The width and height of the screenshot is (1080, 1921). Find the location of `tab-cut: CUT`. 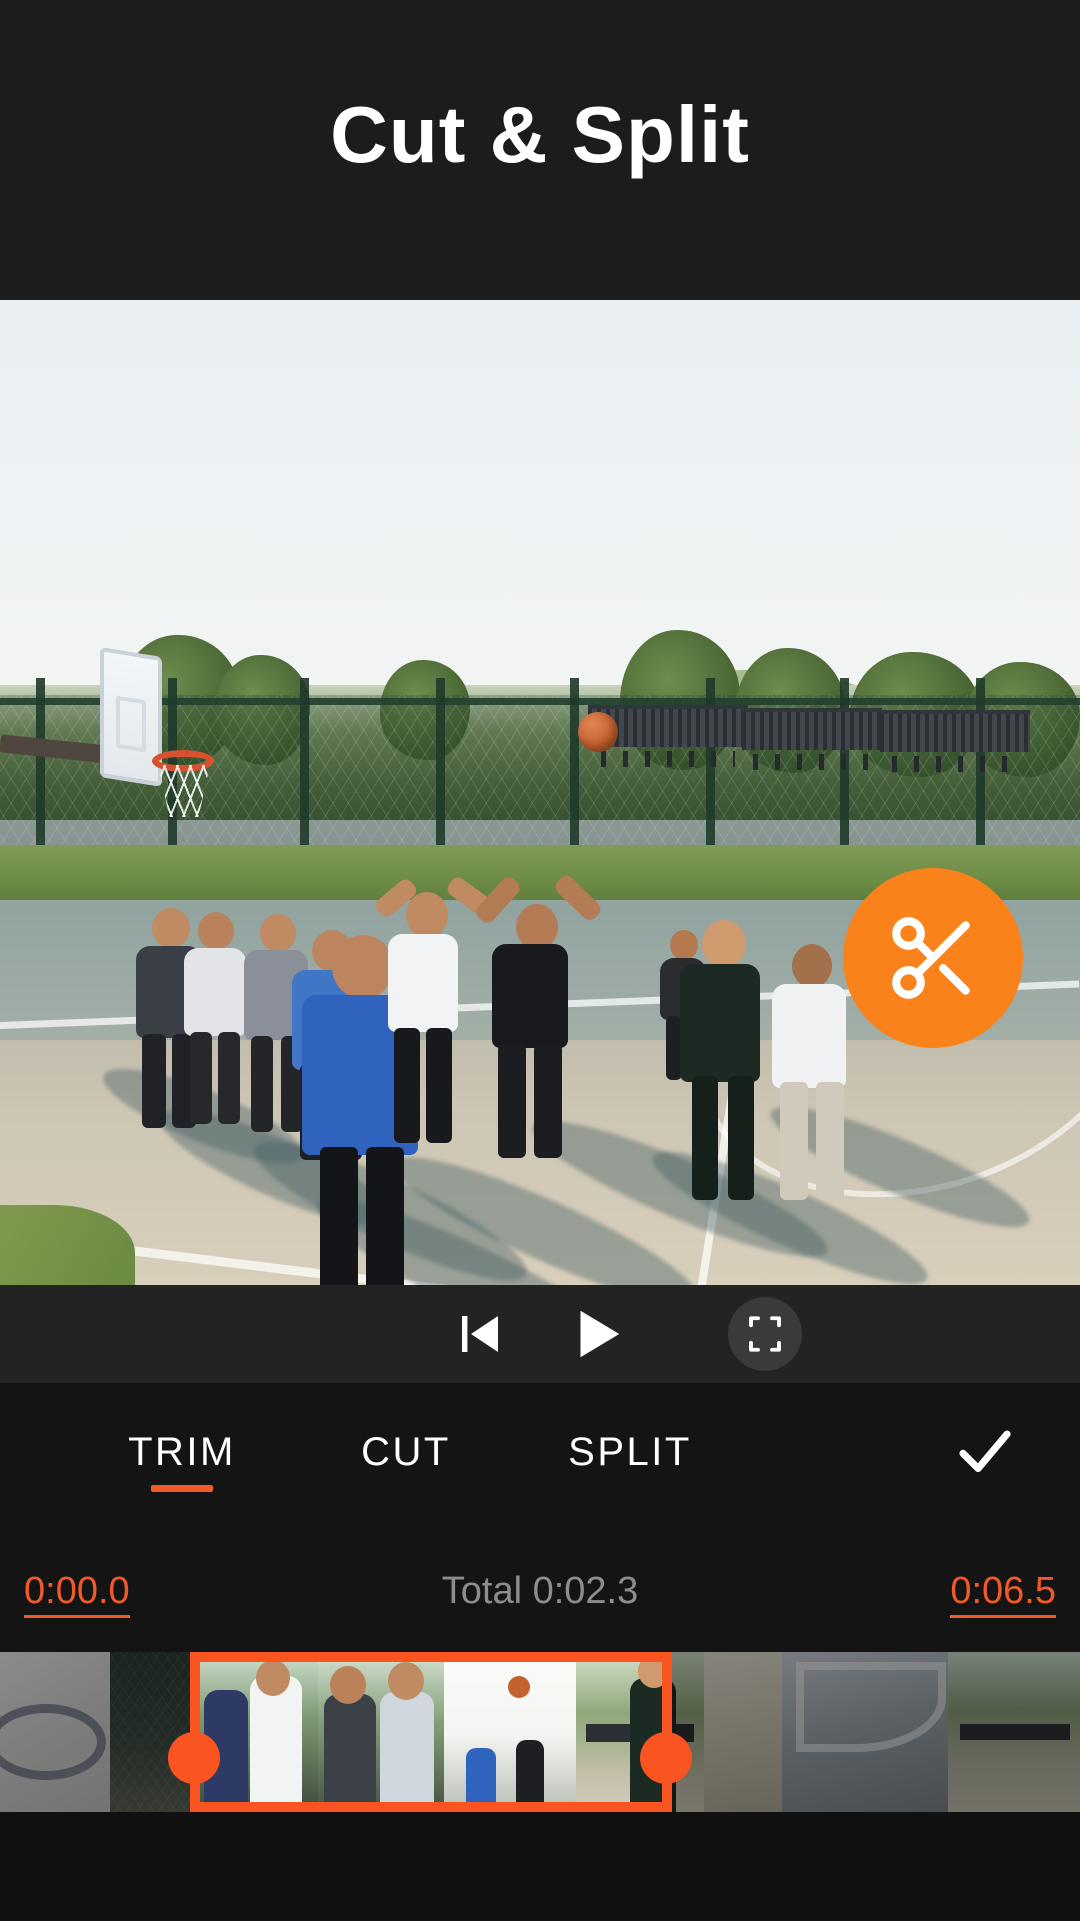

tab-cut: CUT is located at coordinates (406, 1451).